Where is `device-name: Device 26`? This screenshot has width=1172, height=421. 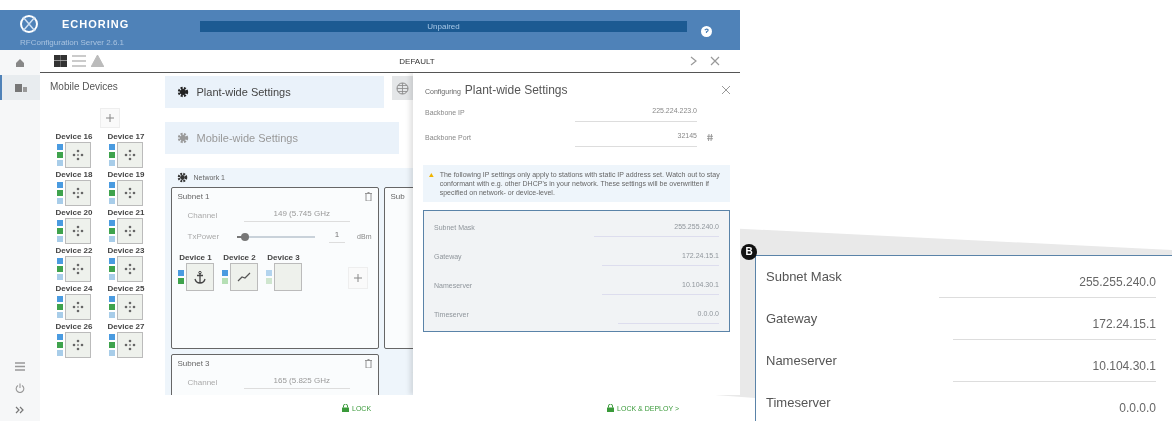 device-name: Device 26 is located at coordinates (74, 326).